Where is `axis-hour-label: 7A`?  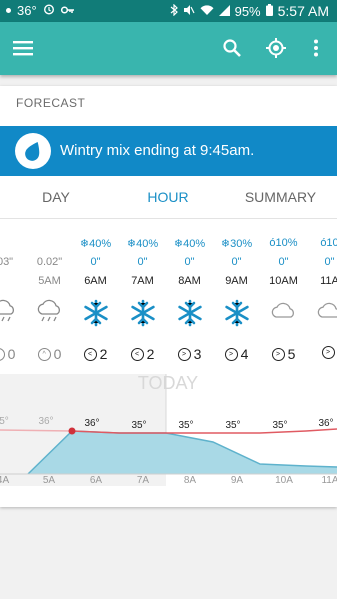 axis-hour-label: 7A is located at coordinates (143, 480).